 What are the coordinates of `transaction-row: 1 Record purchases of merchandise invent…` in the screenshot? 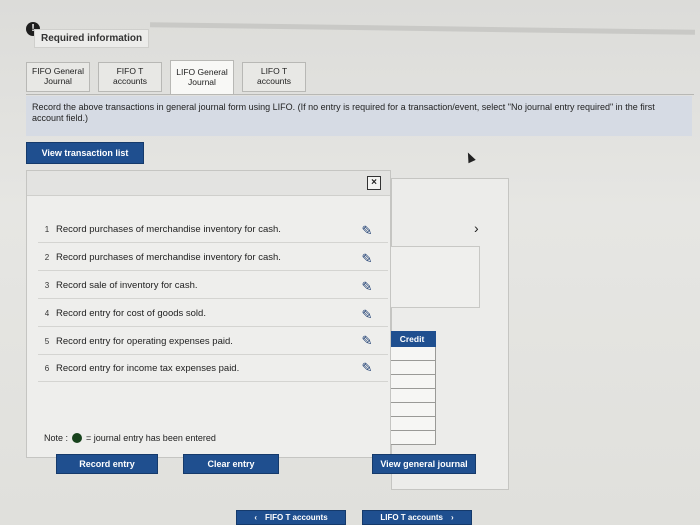 It's located at (213, 229).